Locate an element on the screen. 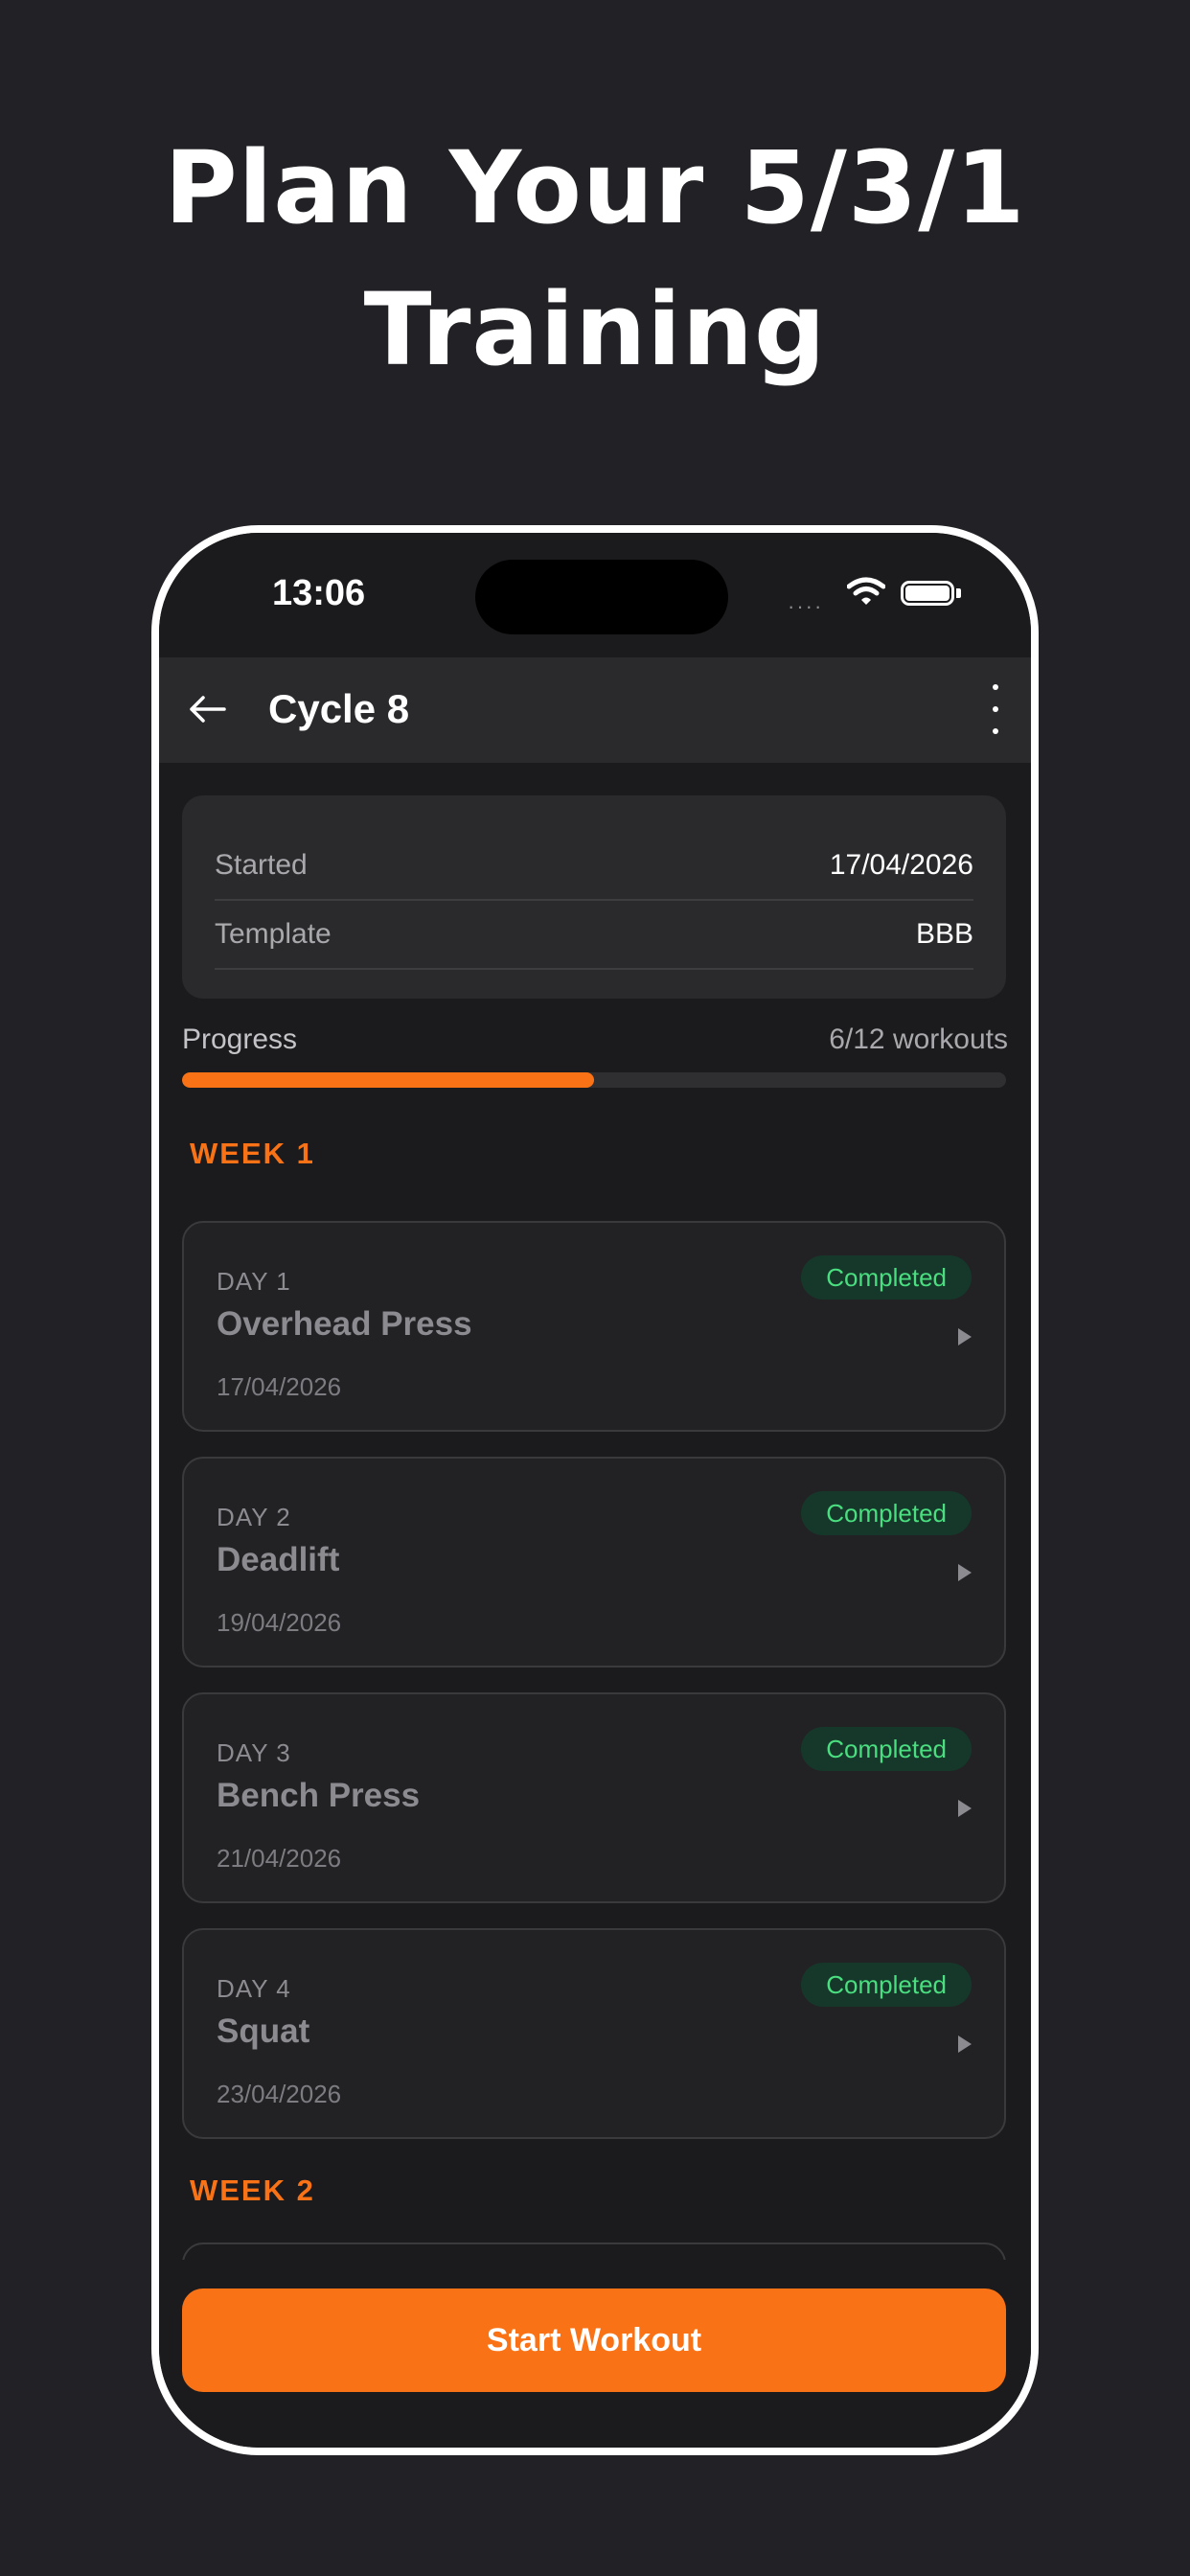  battery-cap is located at coordinates (959, 593).